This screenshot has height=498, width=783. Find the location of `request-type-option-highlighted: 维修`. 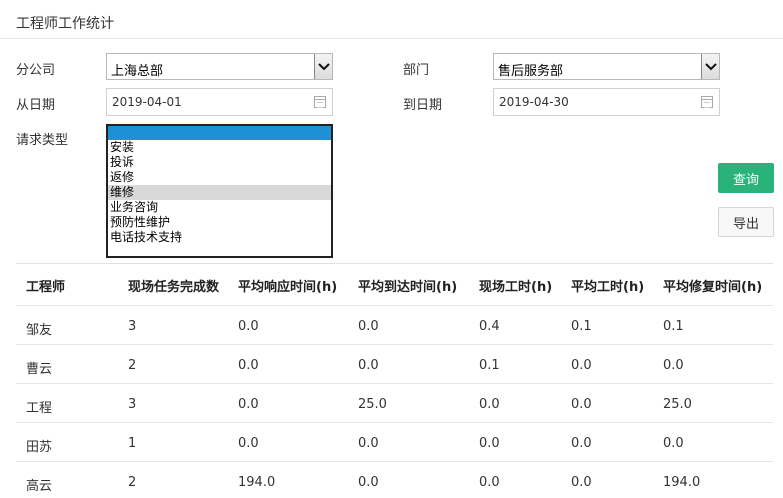

request-type-option-highlighted: 维修 is located at coordinates (219, 192).